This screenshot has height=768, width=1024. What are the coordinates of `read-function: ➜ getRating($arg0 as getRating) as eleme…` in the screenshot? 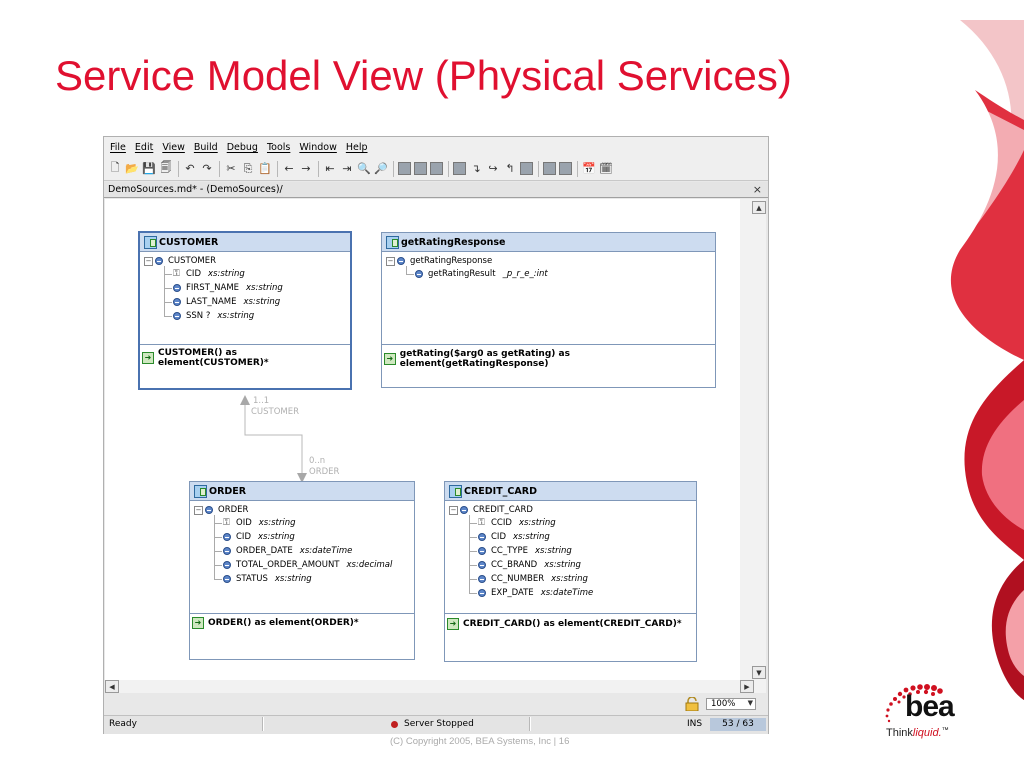 It's located at (548, 359).